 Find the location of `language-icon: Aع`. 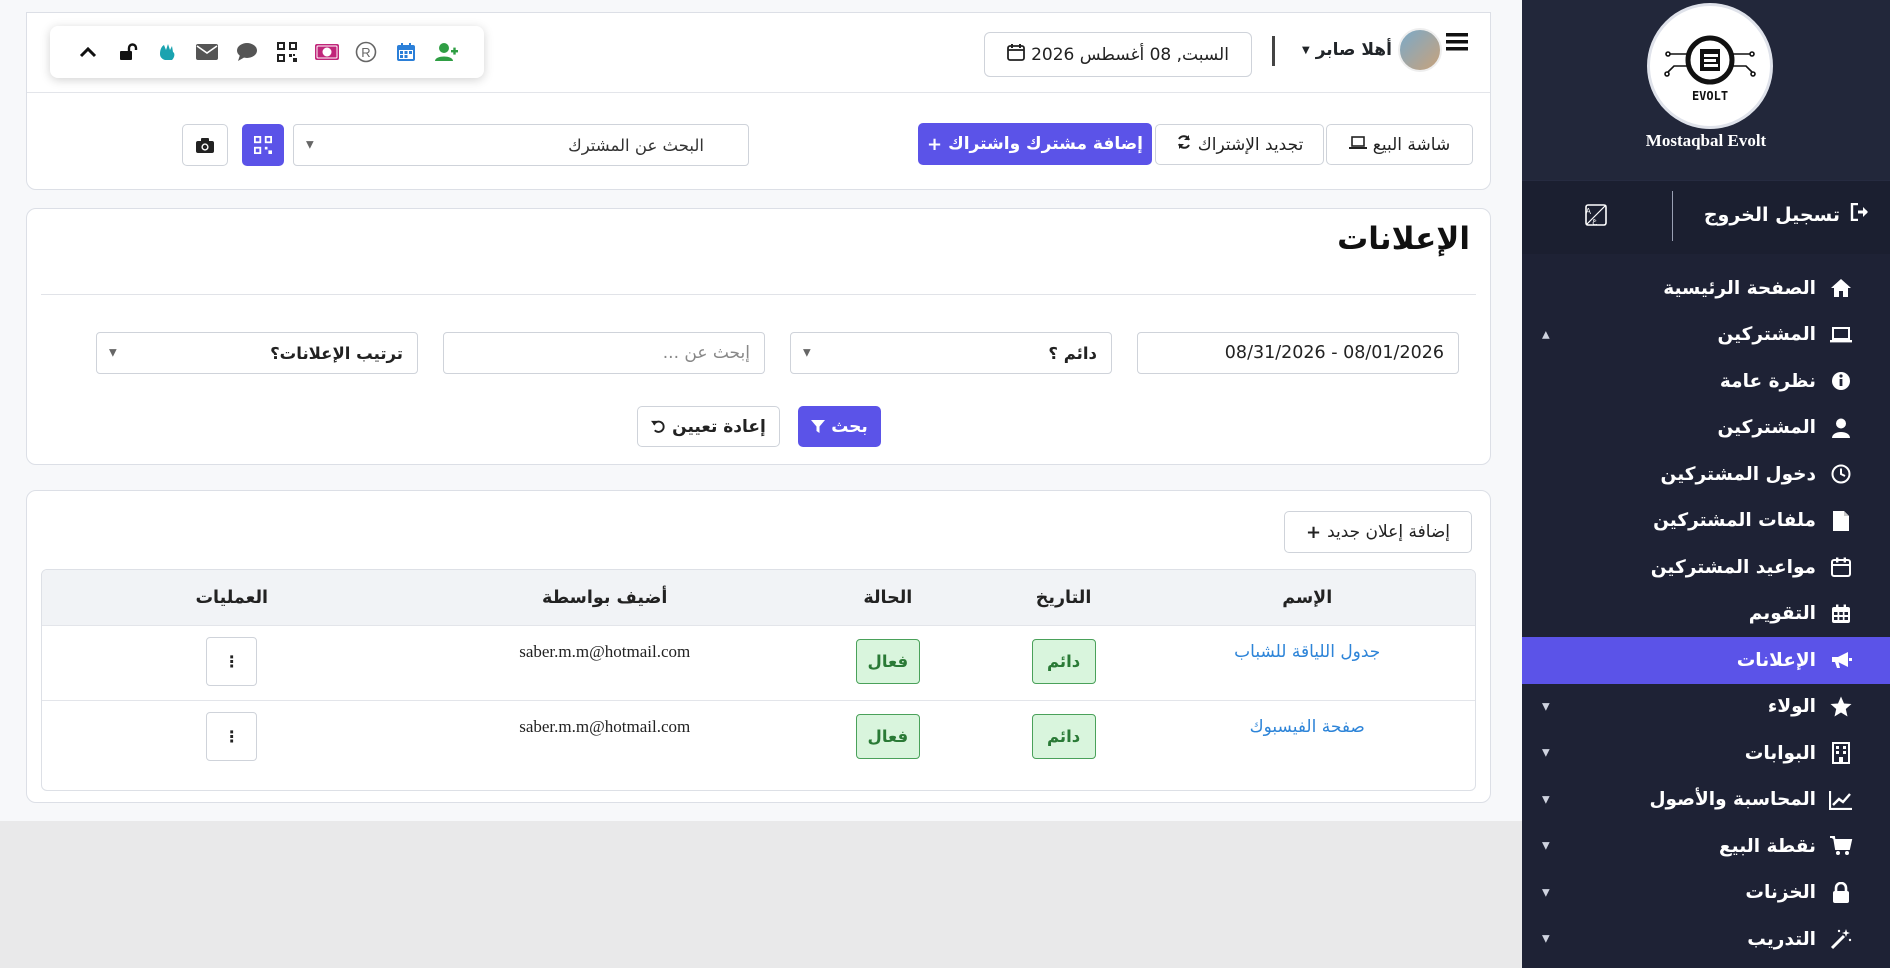

language-icon: Aع is located at coordinates (1596, 215).